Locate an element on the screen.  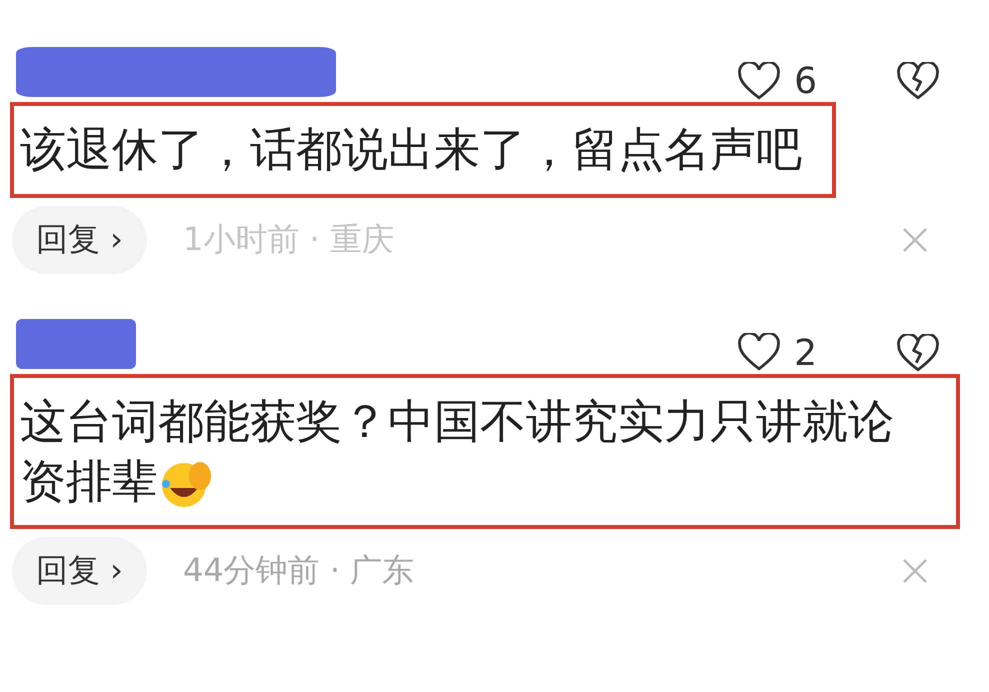
time-location: 44分钟前 · 广东 is located at coordinates (298, 571).